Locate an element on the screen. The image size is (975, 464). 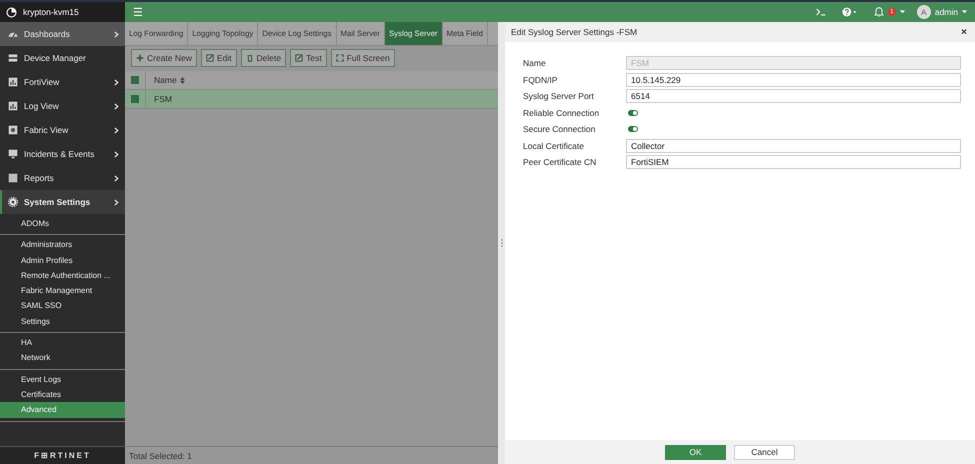
input-field: 10.5.145.229 is located at coordinates (793, 79).